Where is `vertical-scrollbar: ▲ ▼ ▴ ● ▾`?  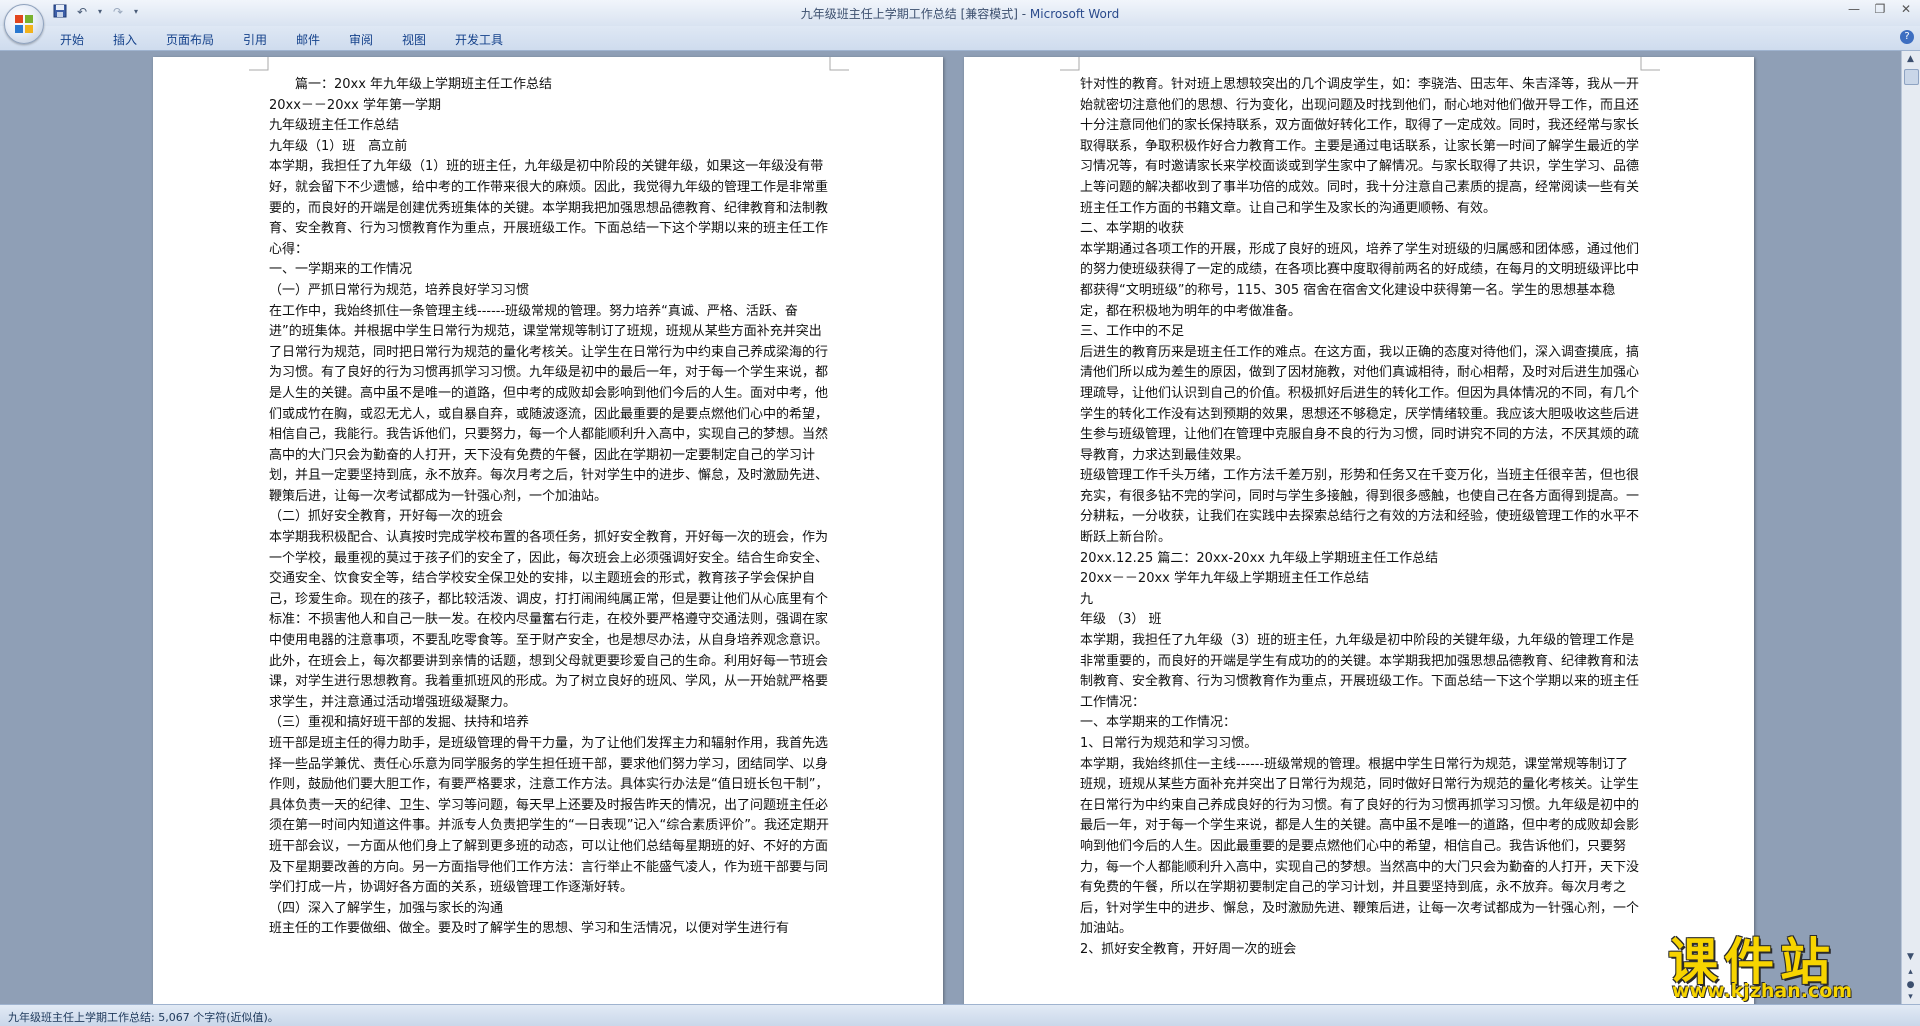
vertical-scrollbar: ▲ ▼ ▴ ● ▾ is located at coordinates (1910, 527).